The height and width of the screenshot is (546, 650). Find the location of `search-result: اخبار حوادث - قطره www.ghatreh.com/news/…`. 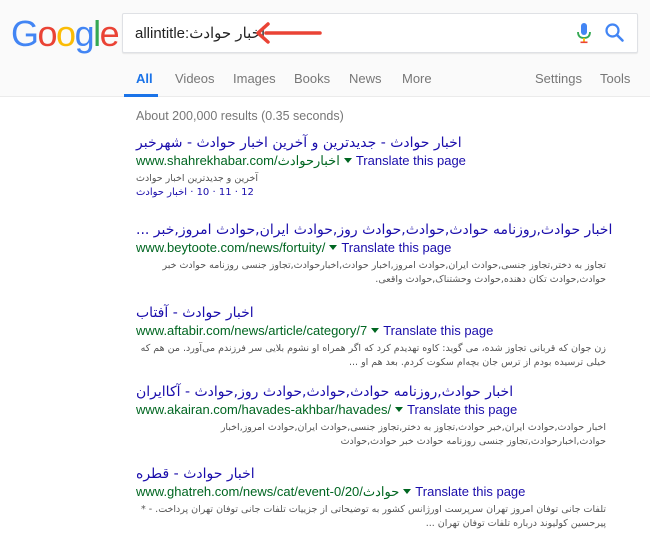

search-result: اخبار حوادث - قطره www.ghatreh.com/news/… is located at coordinates (376, 498).